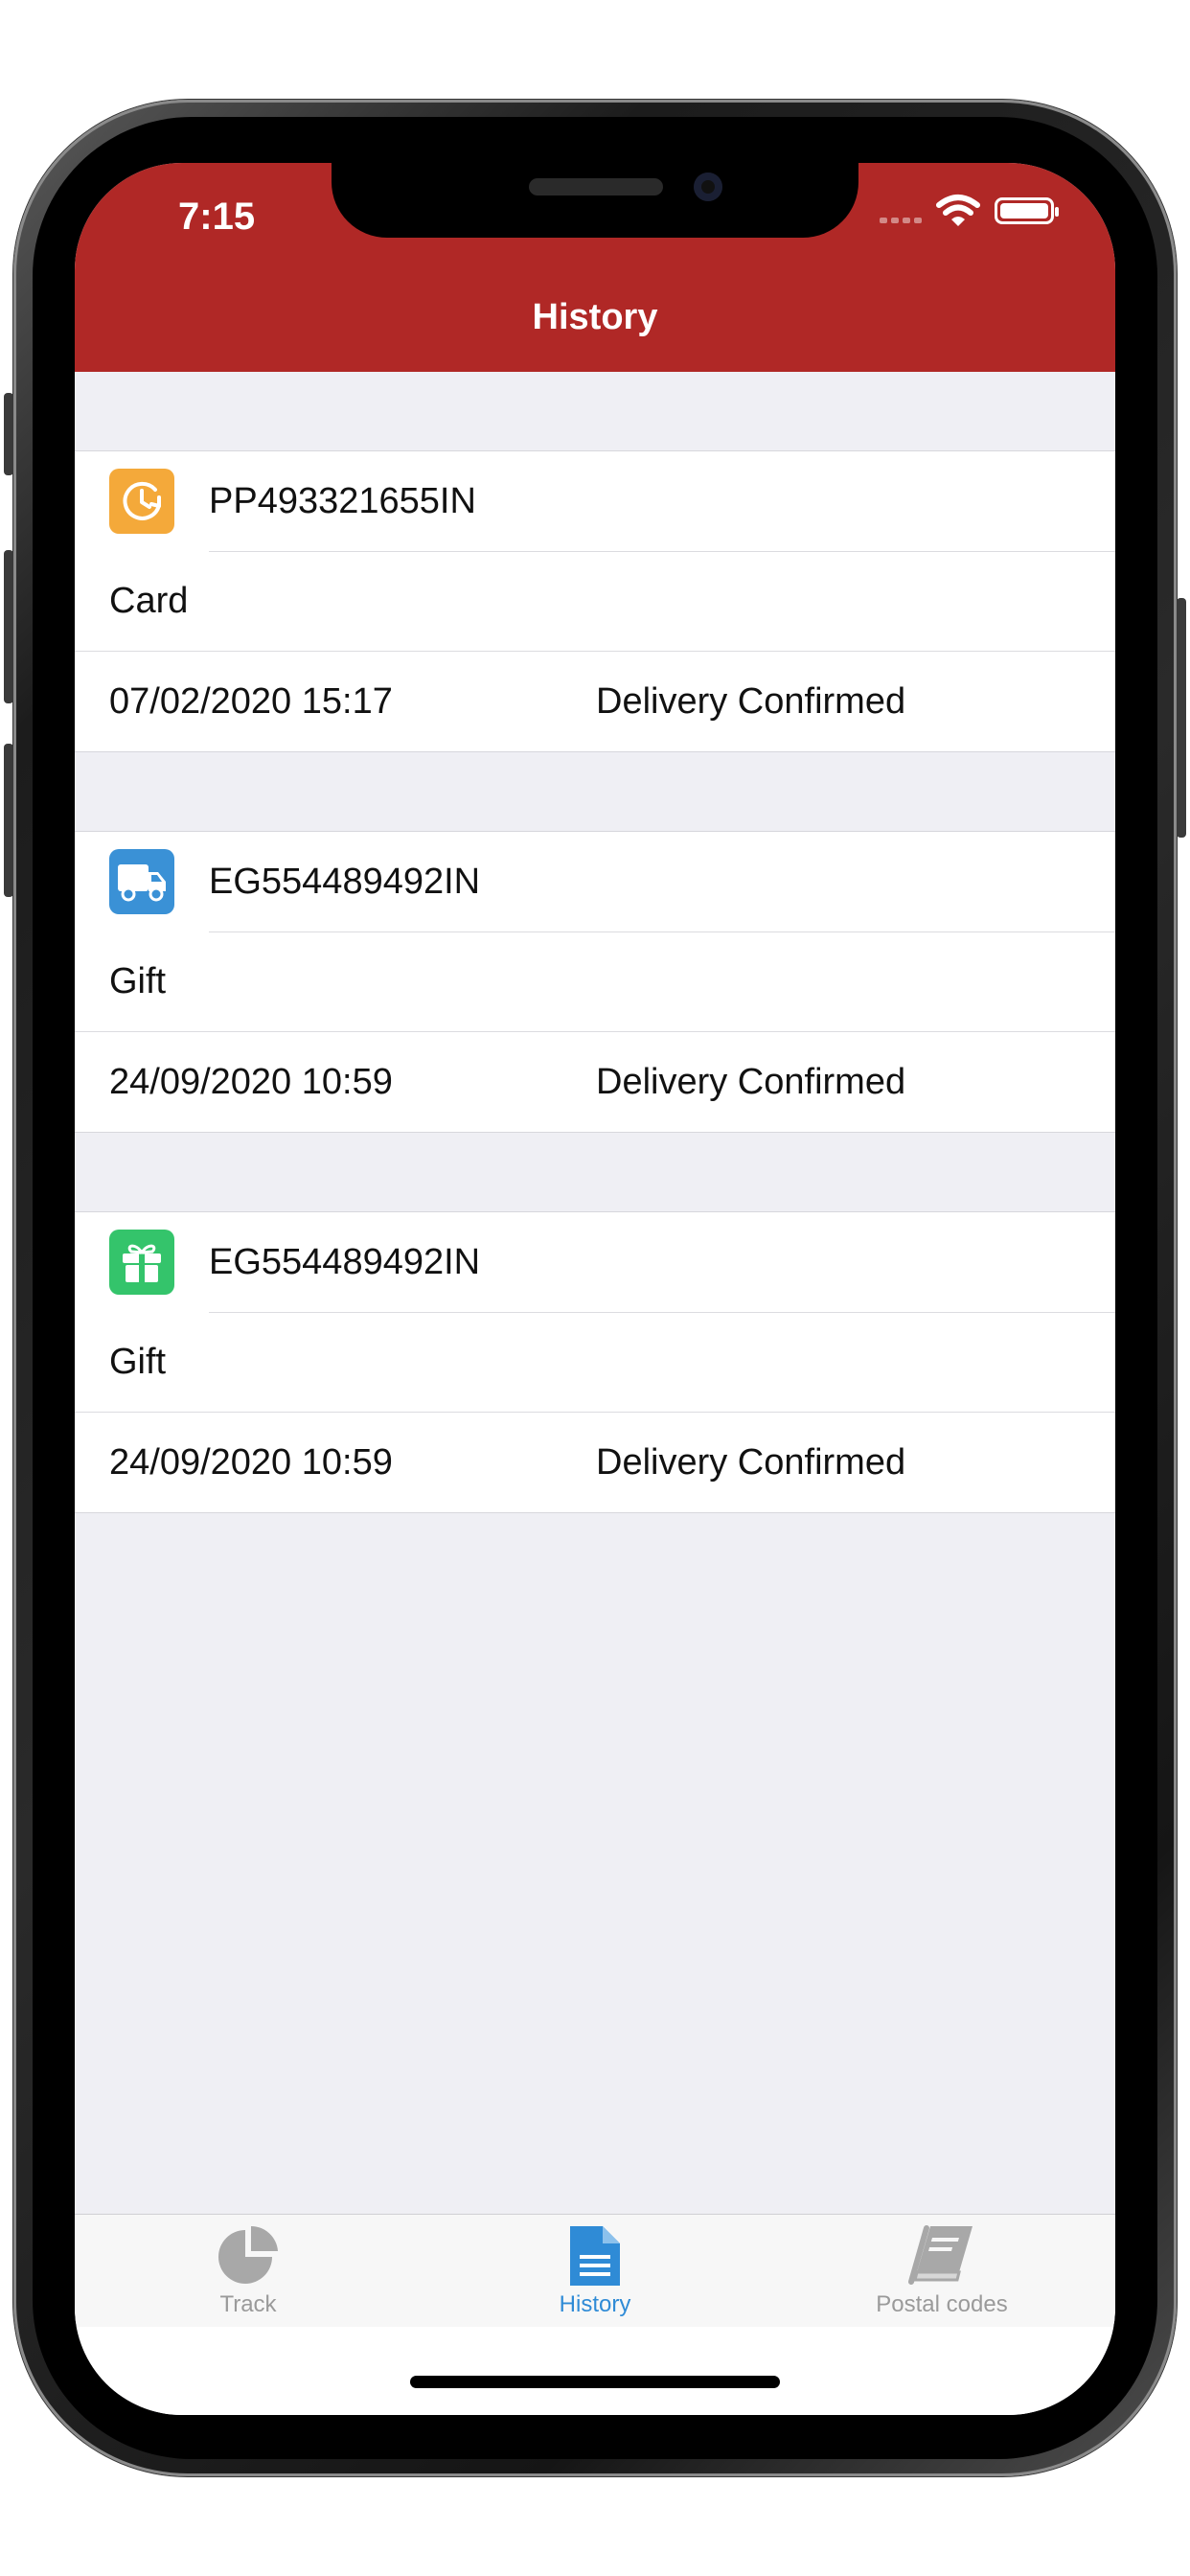 The width and height of the screenshot is (1190, 2576). Describe the element at coordinates (958, 210) in the screenshot. I see `wifi-icon` at that location.